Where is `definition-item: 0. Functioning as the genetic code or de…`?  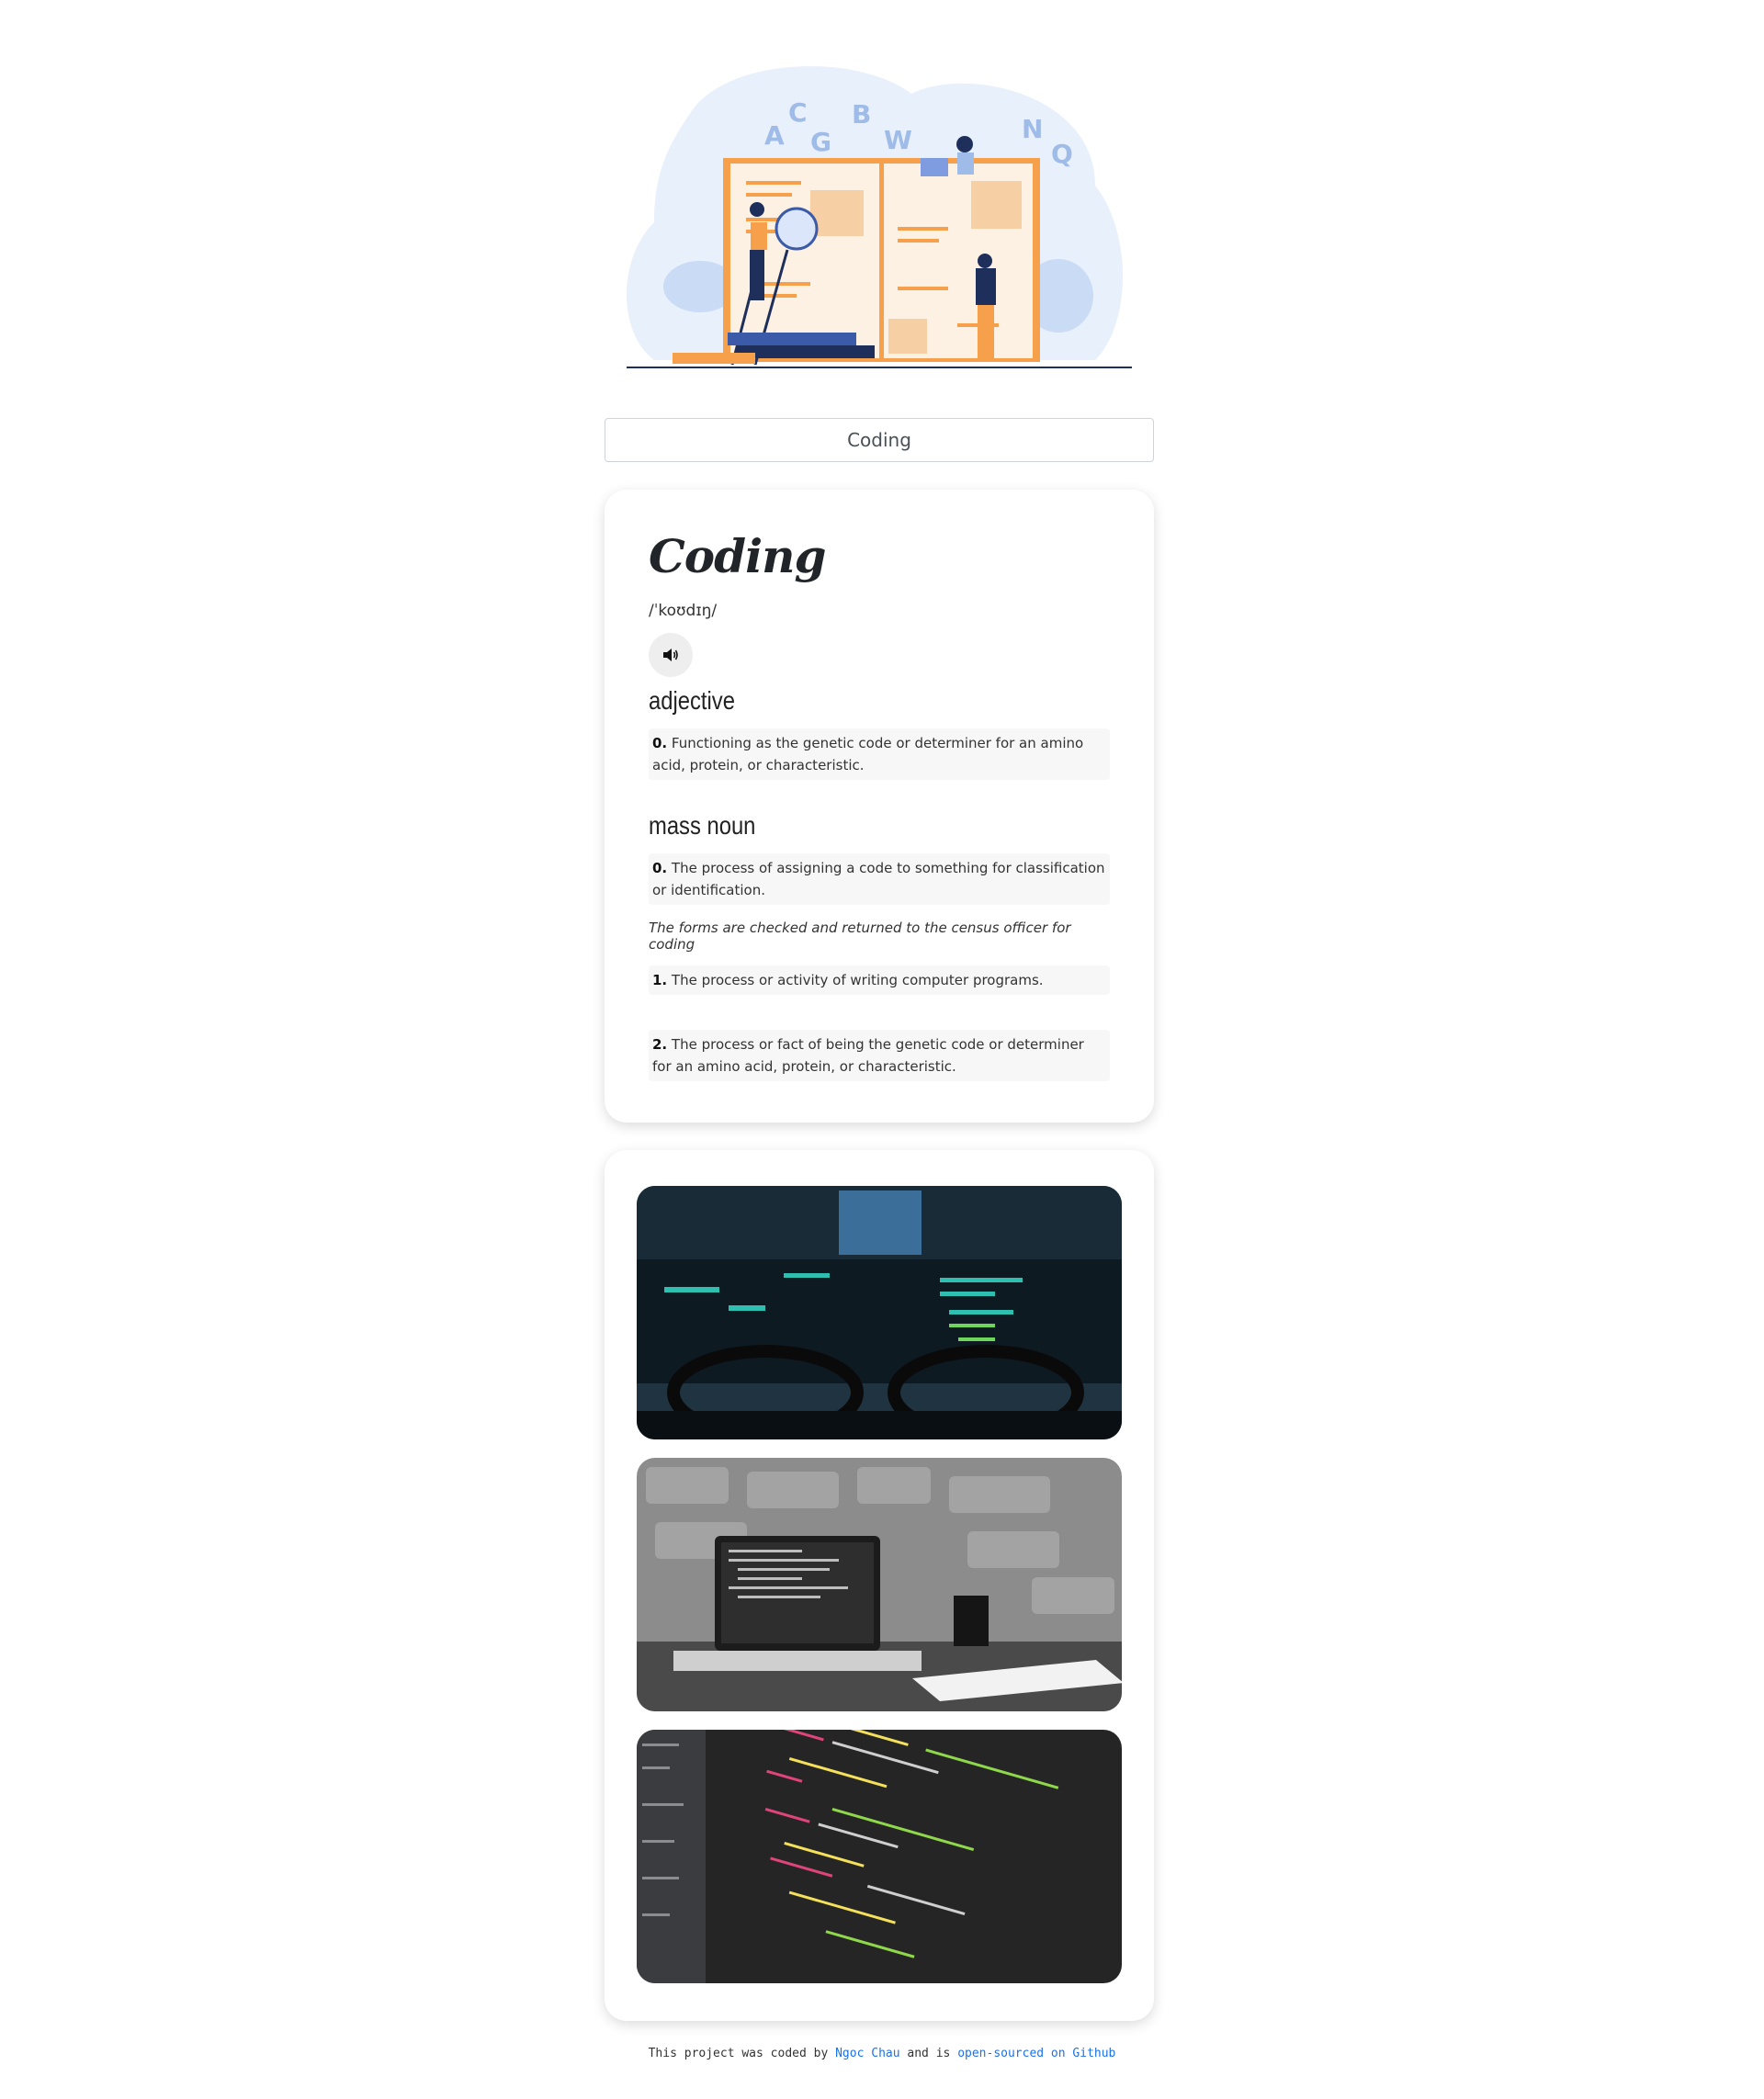 definition-item: 0. Functioning as the genetic code or de… is located at coordinates (879, 754).